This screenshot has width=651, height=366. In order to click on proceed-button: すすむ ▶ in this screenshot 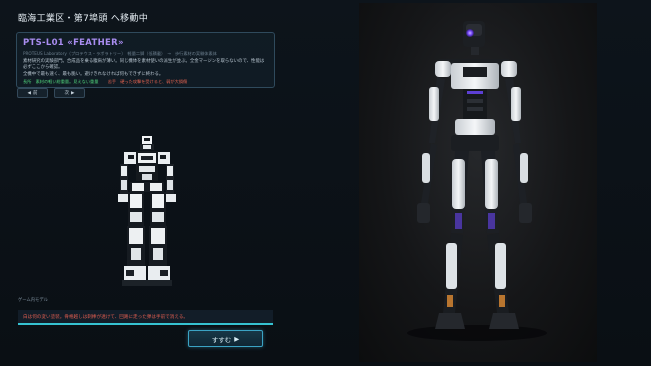, I will do `click(225, 338)`.